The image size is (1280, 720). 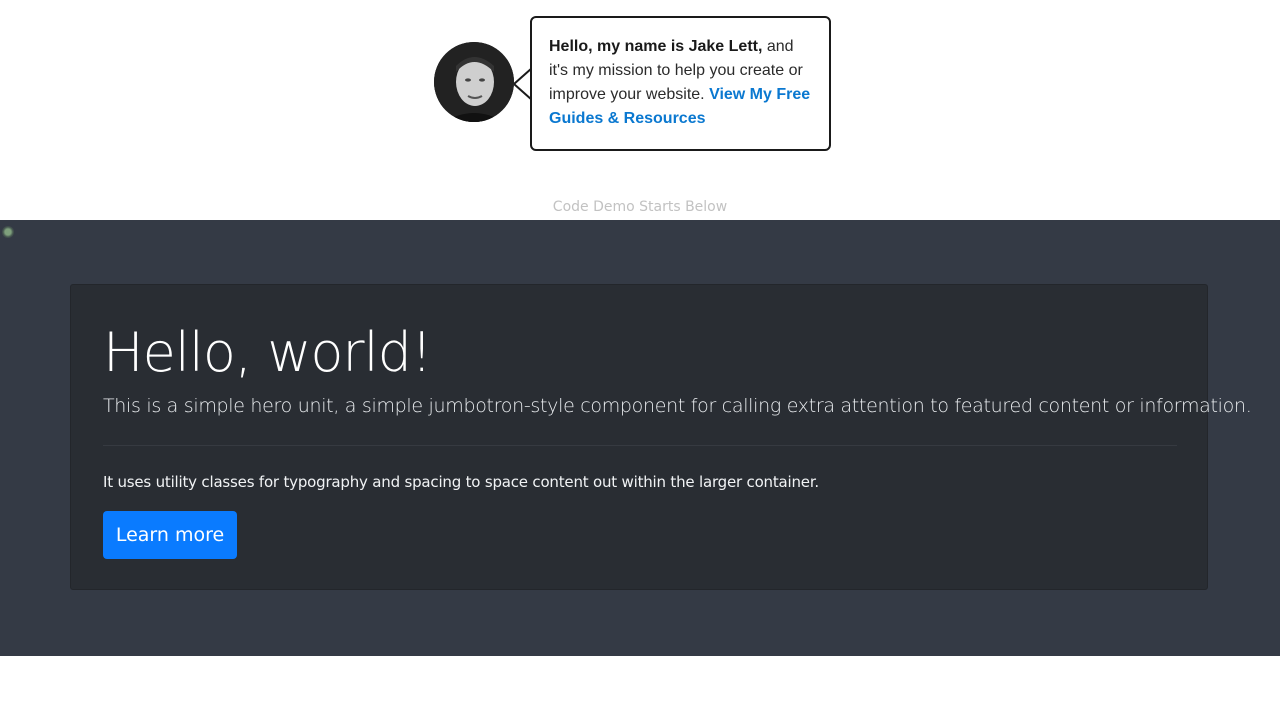 I want to click on avatar-portrait-icon, so click(x=474, y=82).